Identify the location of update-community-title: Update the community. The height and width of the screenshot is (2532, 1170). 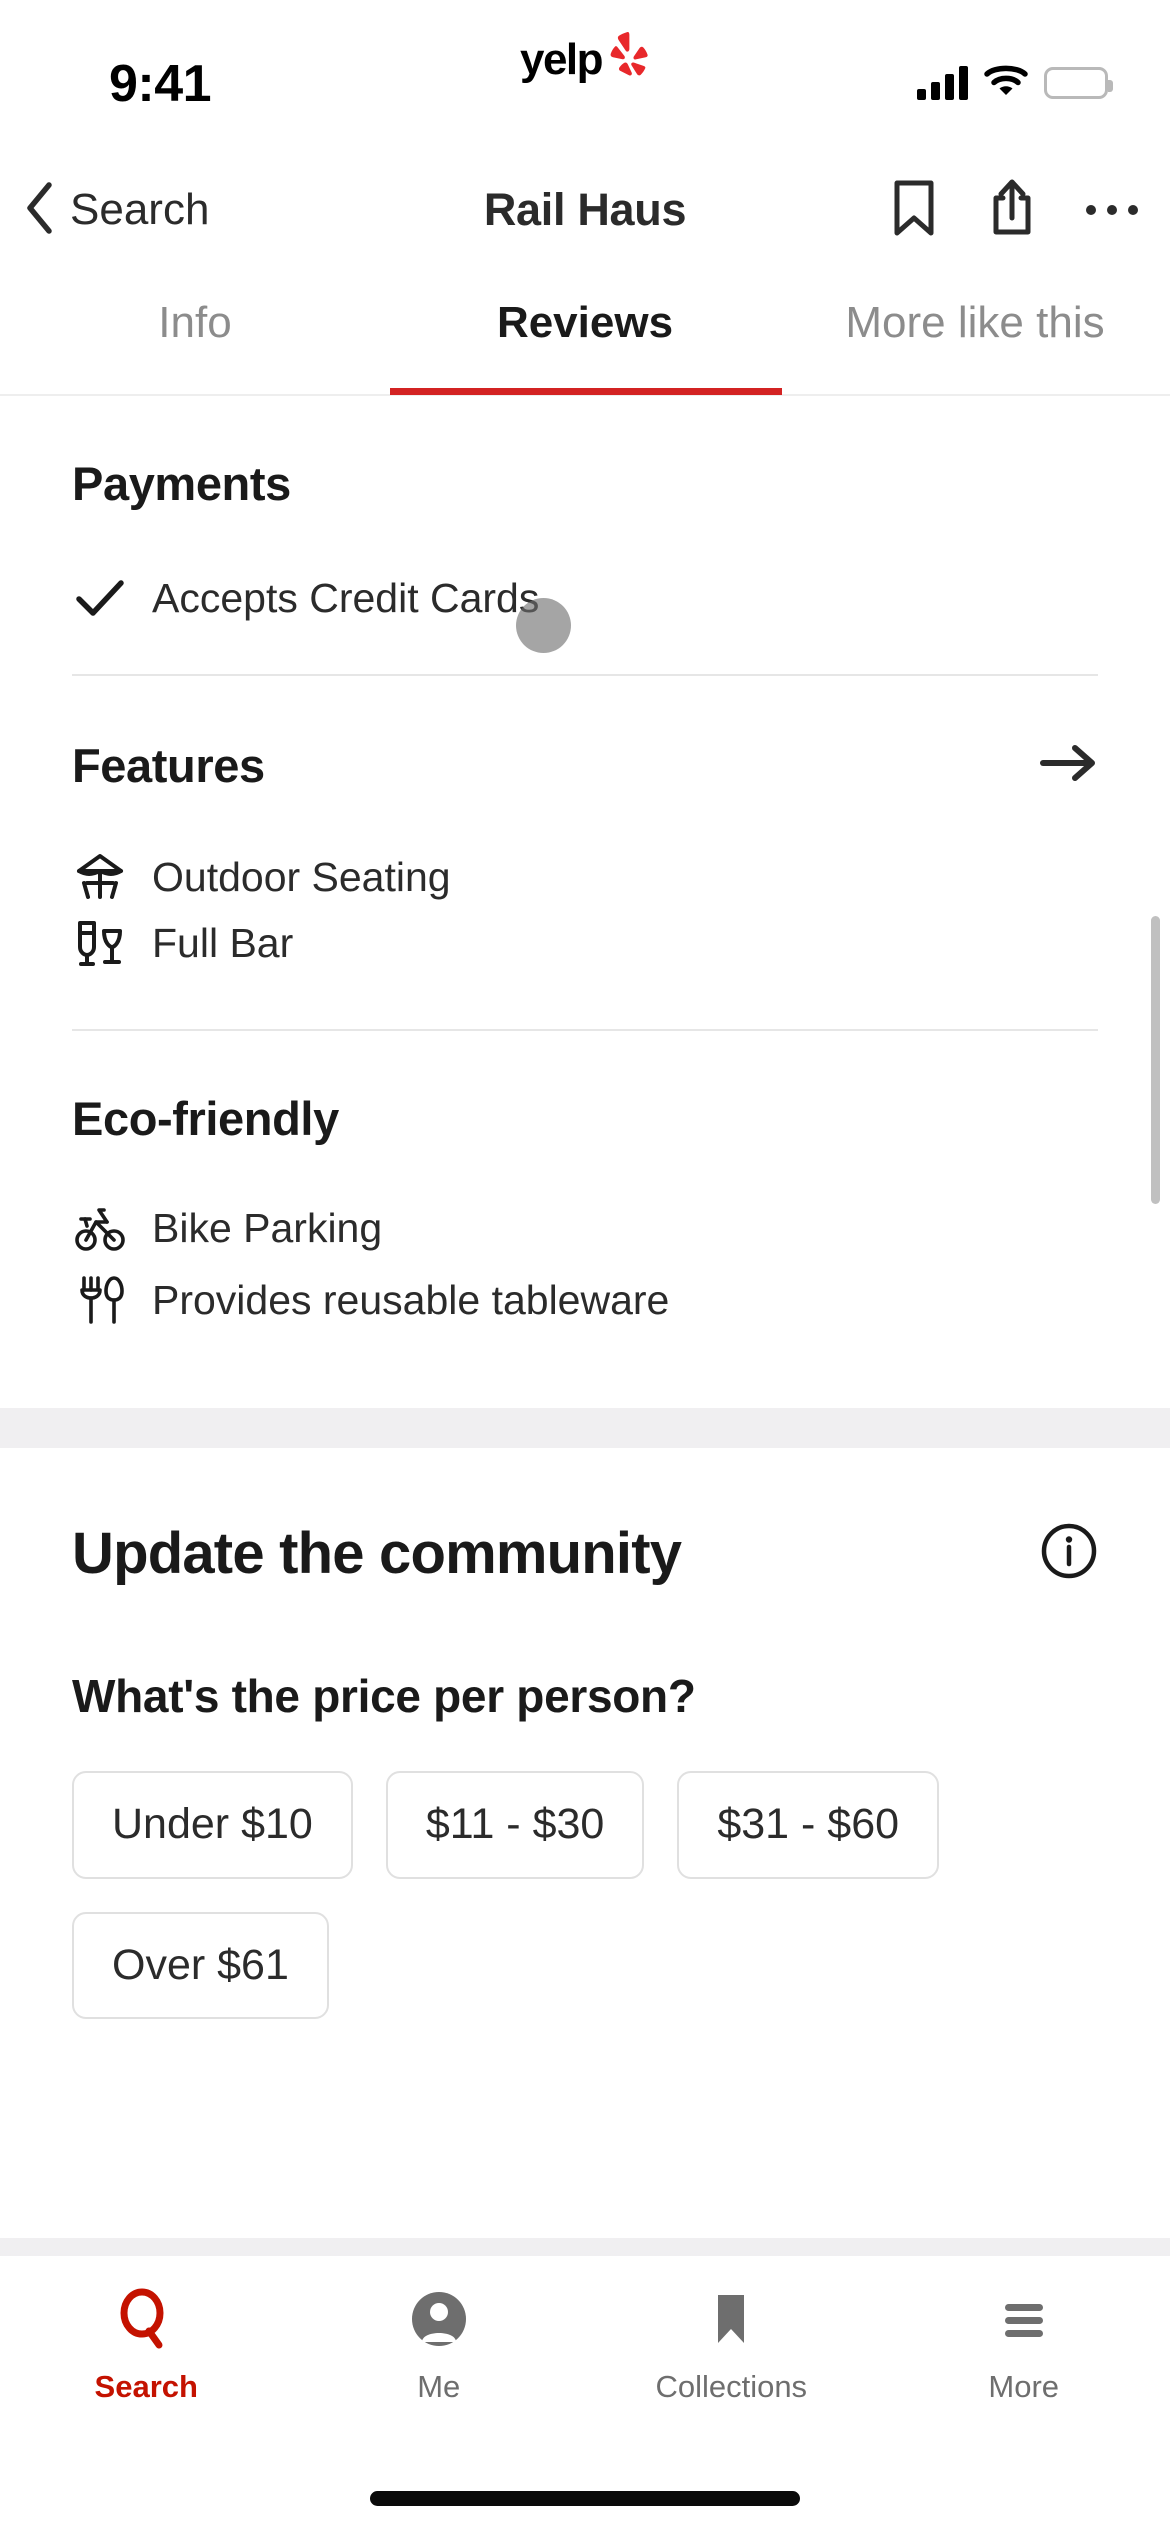
(377, 1553).